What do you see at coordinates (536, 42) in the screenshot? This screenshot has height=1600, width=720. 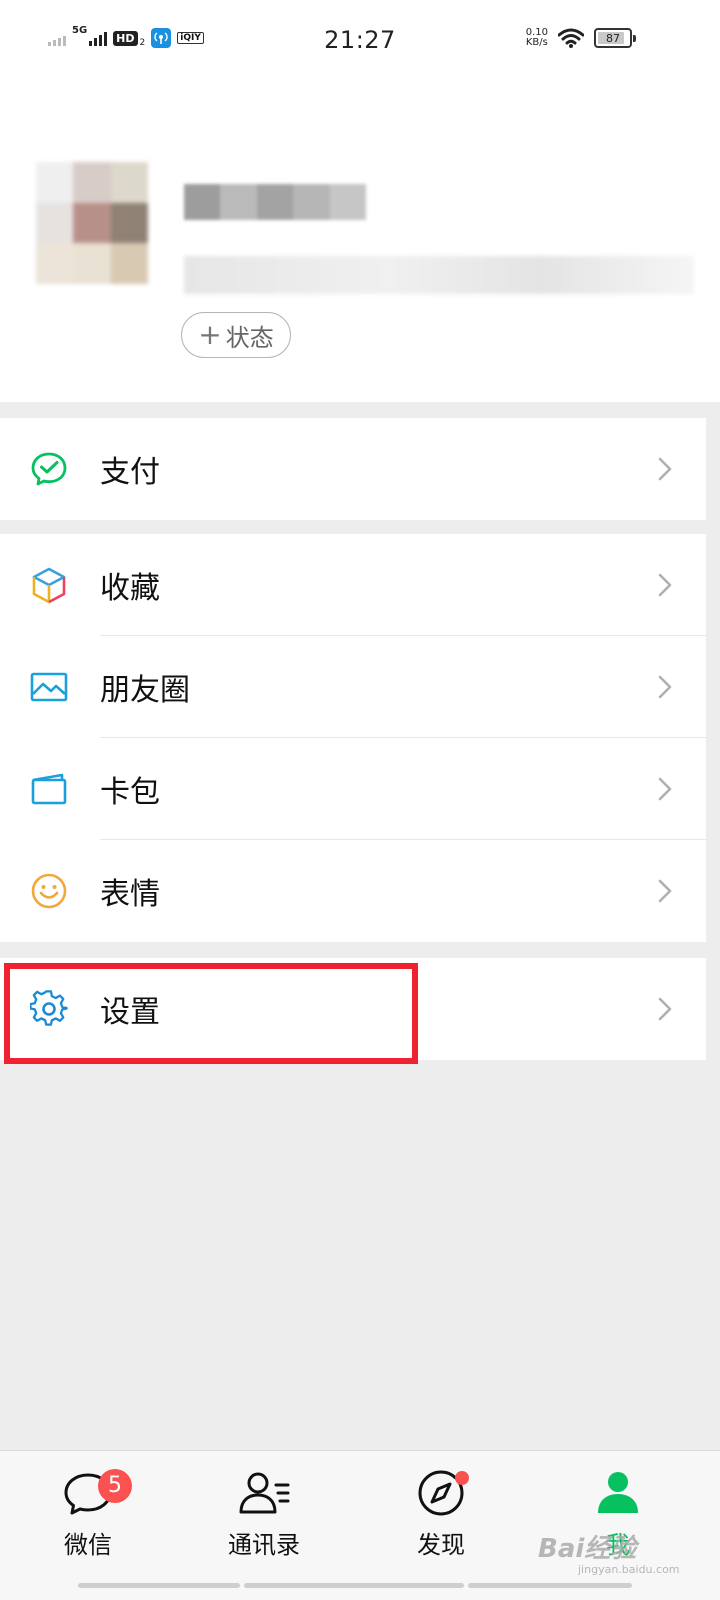 I see `network-speed-unit: KB/s` at bounding box center [536, 42].